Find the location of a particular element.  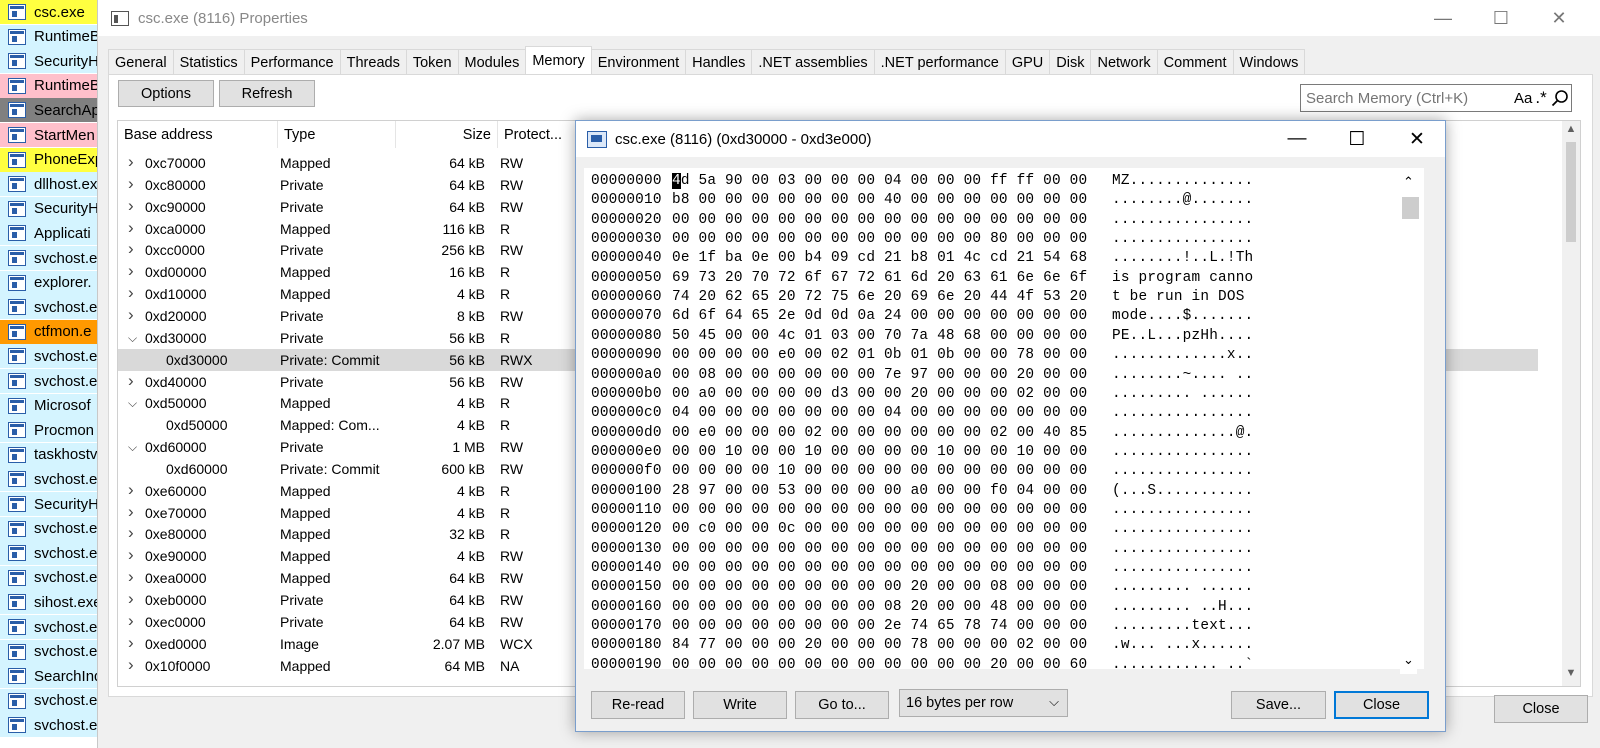

column-size: Size is located at coordinates (447, 134).